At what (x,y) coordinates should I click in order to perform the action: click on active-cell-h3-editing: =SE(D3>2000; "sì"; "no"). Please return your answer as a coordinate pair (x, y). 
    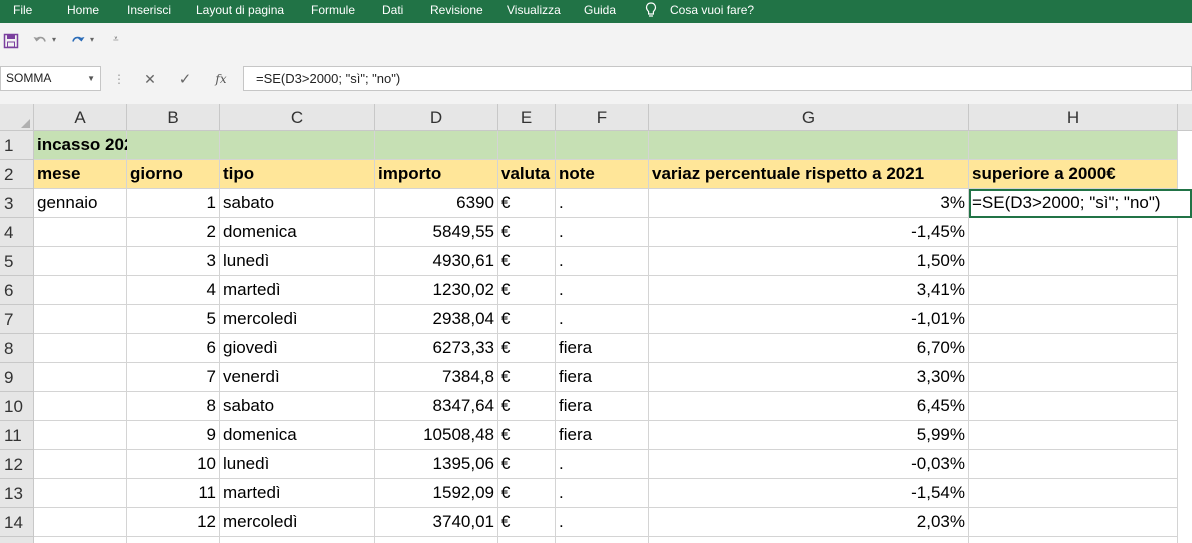
    Looking at the image, I should click on (1080, 203).